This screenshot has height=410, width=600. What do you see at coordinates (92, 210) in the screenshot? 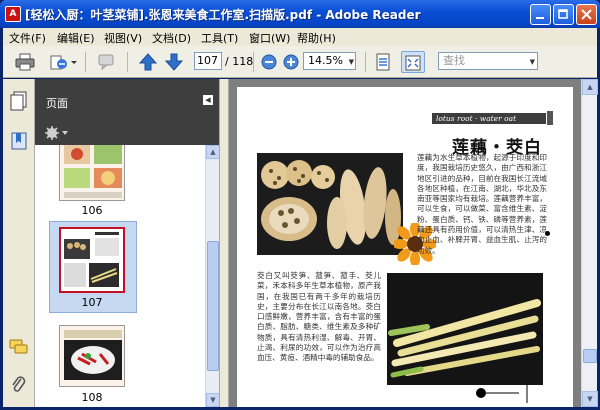
I see `thumbnail-label-106: 106` at bounding box center [92, 210].